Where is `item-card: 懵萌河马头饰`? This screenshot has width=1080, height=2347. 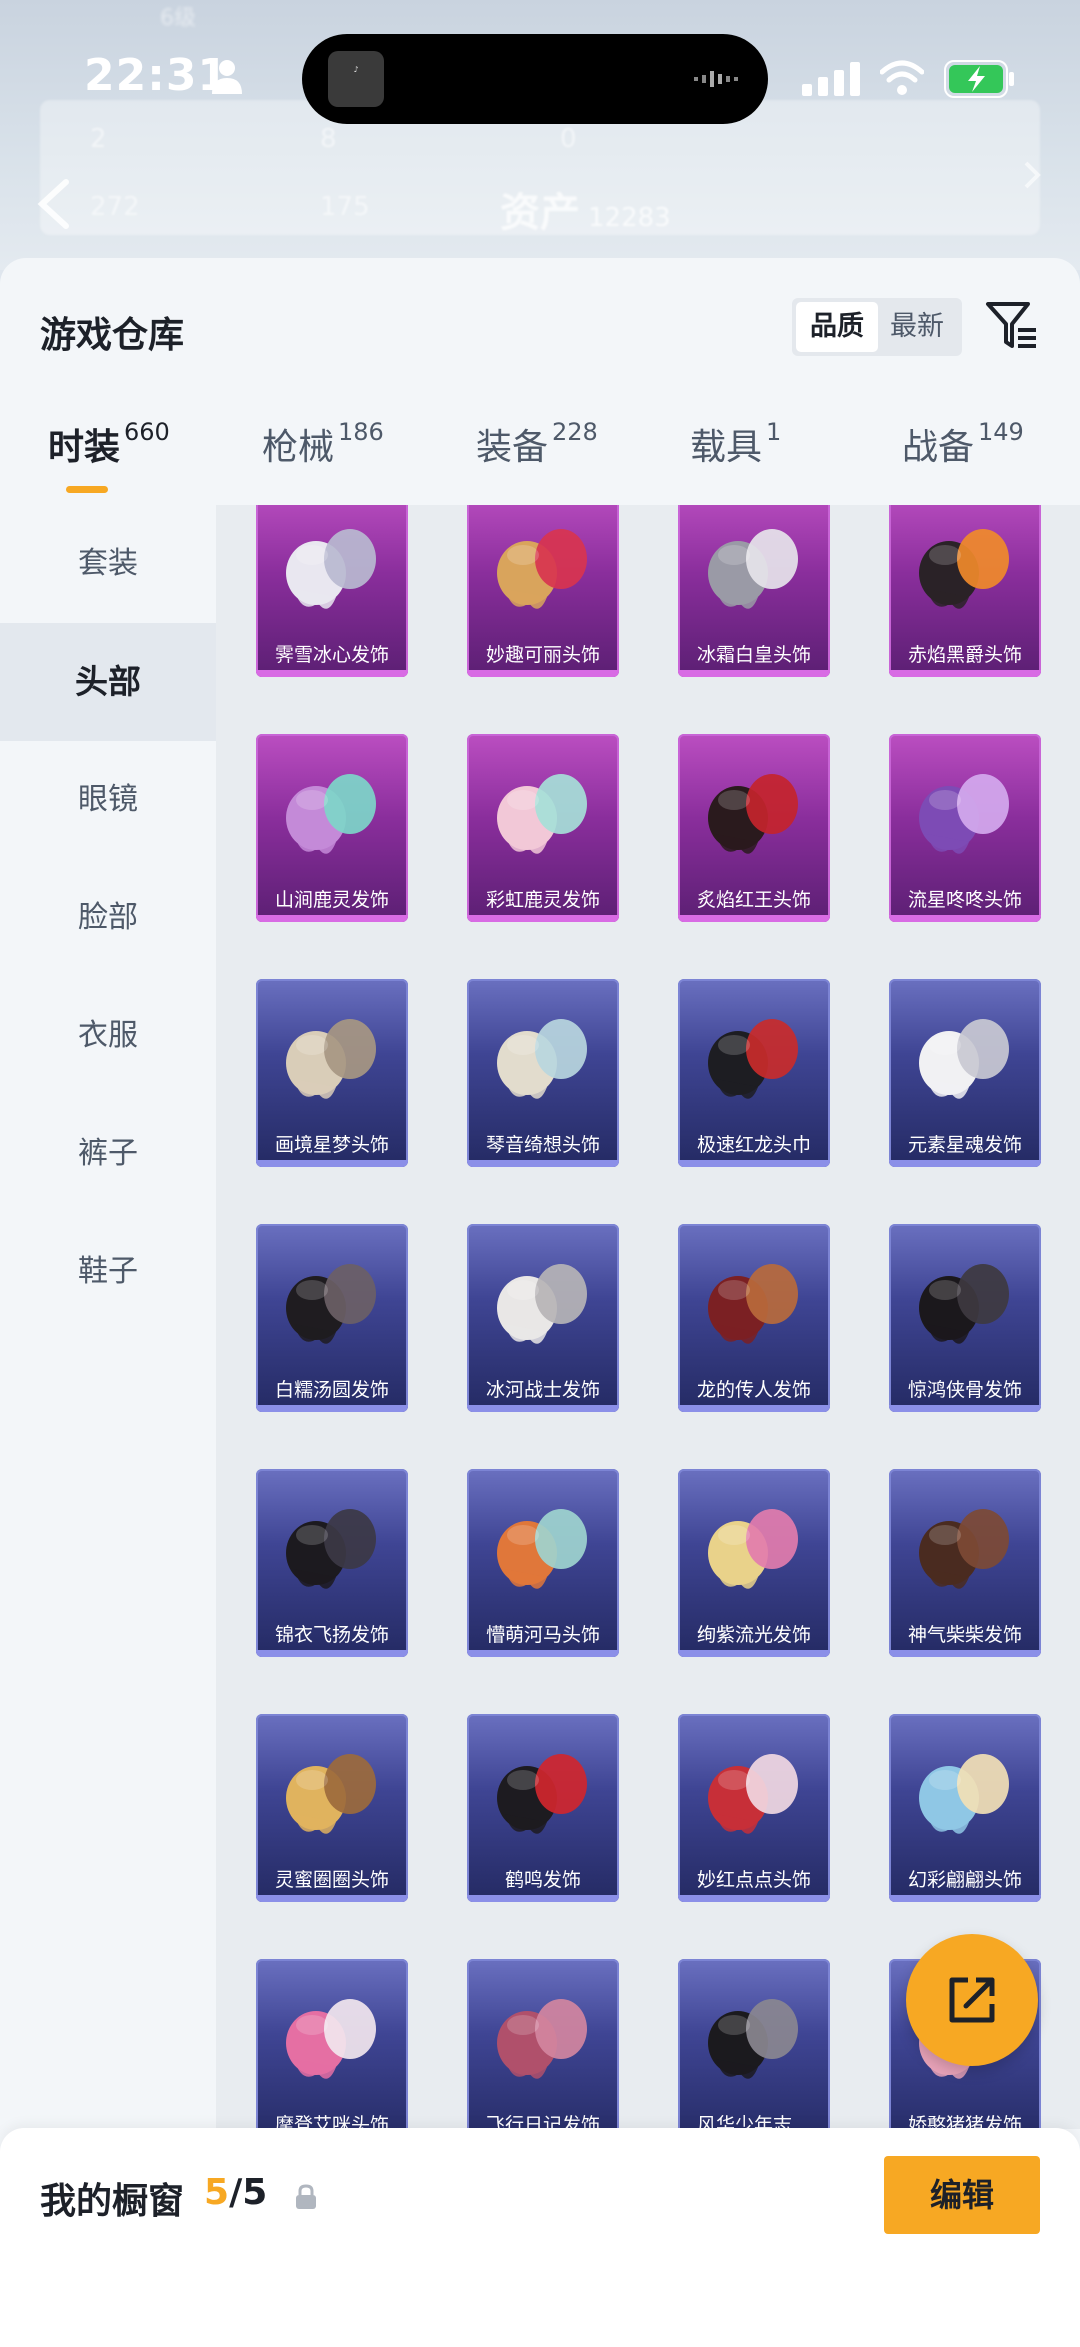 item-card: 懵萌河马头饰 is located at coordinates (543, 1563).